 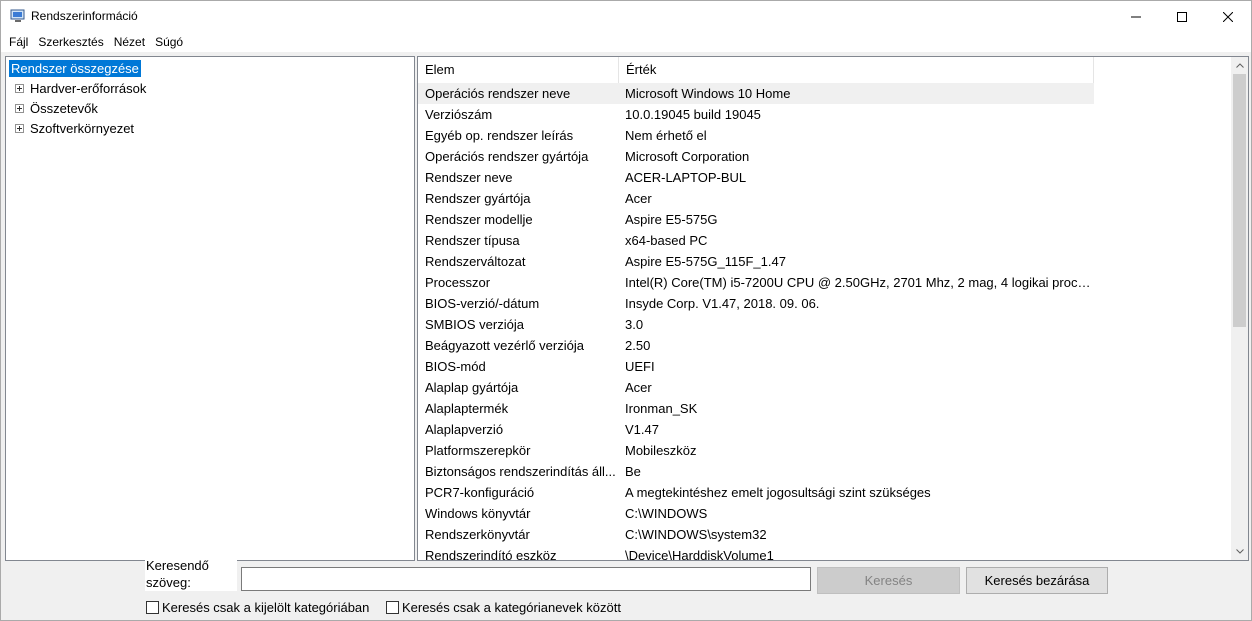 What do you see at coordinates (756, 366) in the screenshot?
I see `table-row: BIOS-mód UEFI` at bounding box center [756, 366].